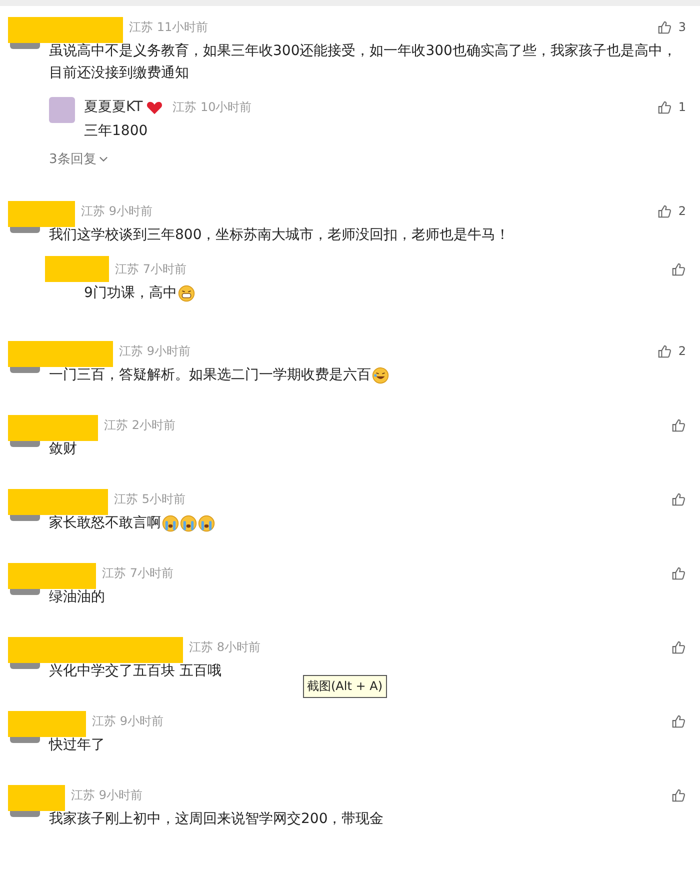  What do you see at coordinates (105, 523) in the screenshot?
I see `comment-text: 家长敢怒不敢言啊` at bounding box center [105, 523].